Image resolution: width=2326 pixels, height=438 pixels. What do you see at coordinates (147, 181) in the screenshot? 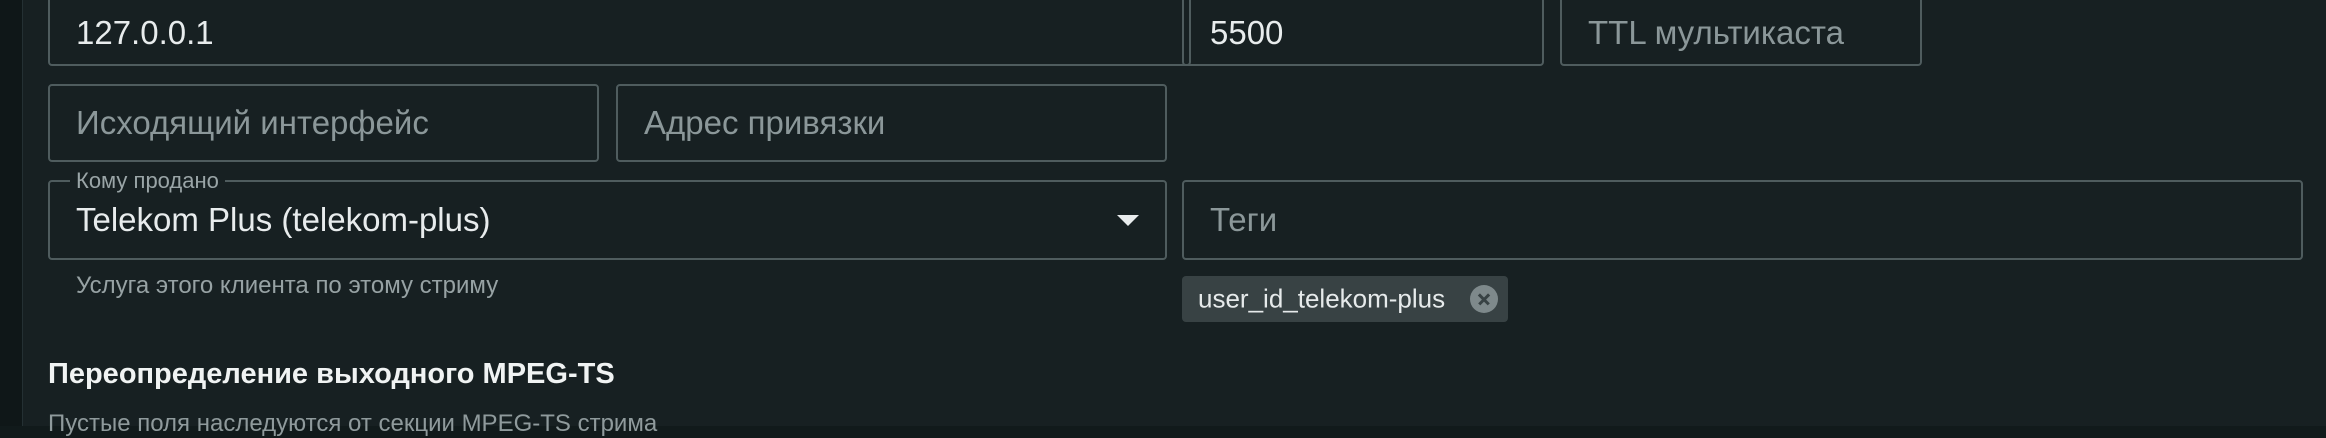
I see `sold-to-label: Кому продано` at bounding box center [147, 181].